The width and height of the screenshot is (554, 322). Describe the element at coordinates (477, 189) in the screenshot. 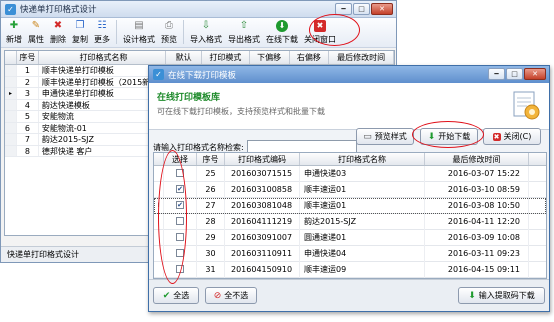

I see `row-time: 2016-03-10 08:59` at that location.